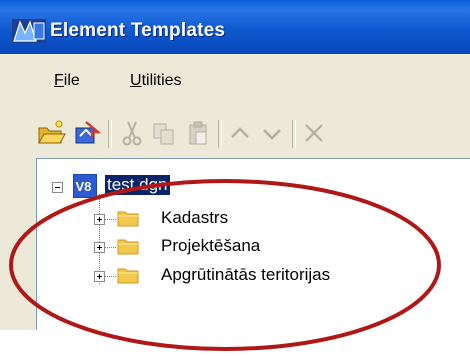  Describe the element at coordinates (161, 80) in the screenshot. I see `menu-utilities-label: tilities` at that location.